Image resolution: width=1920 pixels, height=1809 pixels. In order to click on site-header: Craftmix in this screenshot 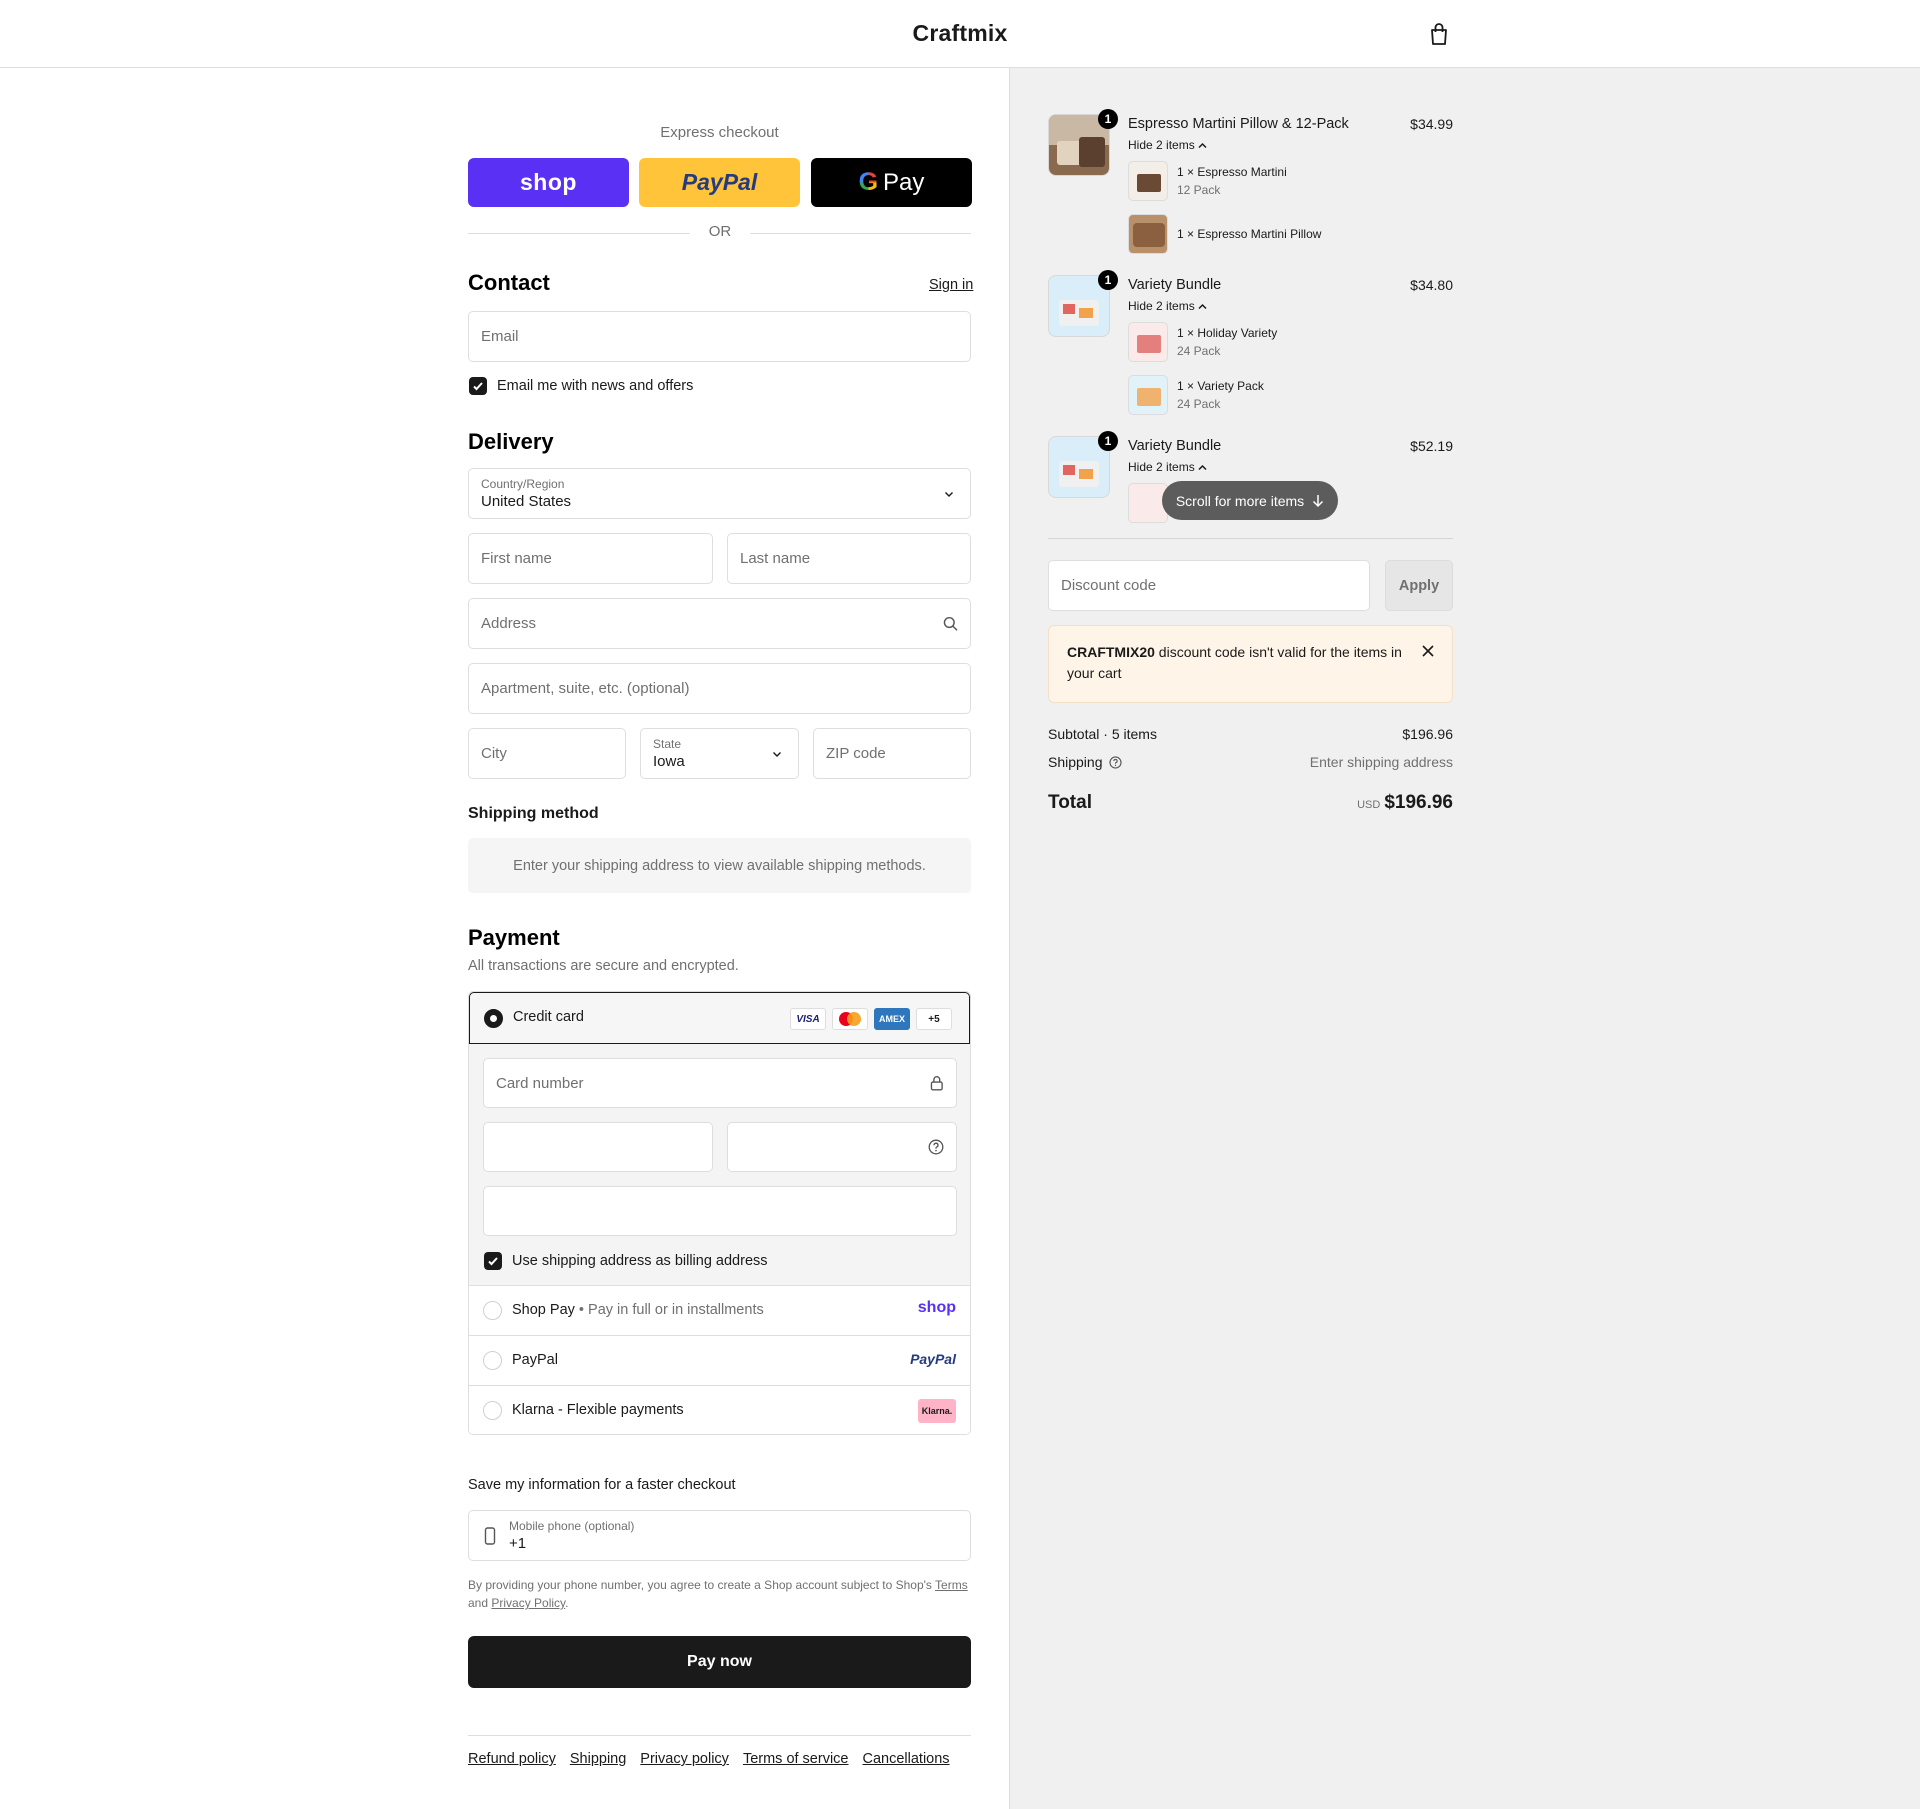, I will do `click(960, 34)`.